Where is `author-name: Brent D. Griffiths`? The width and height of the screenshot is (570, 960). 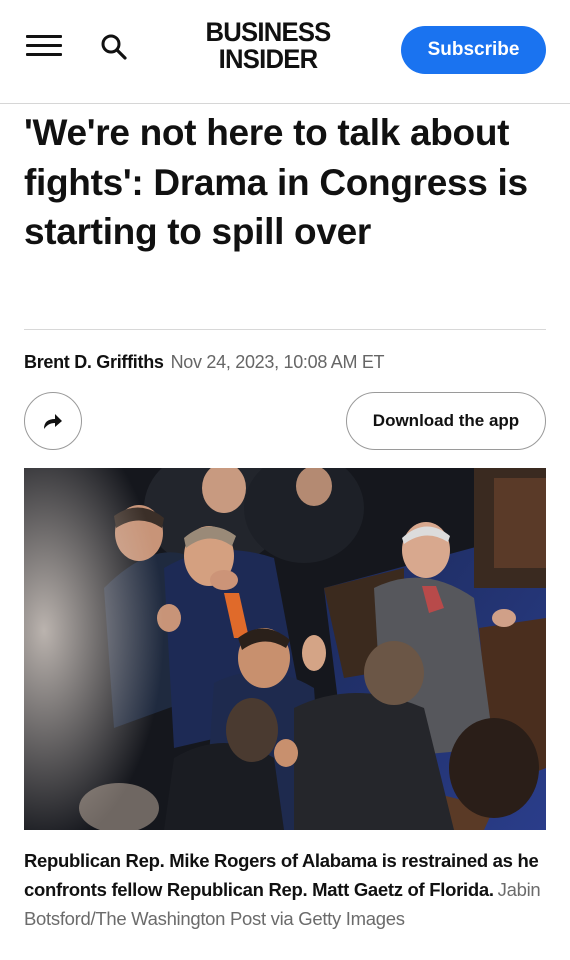
author-name: Brent D. Griffiths is located at coordinates (94, 362).